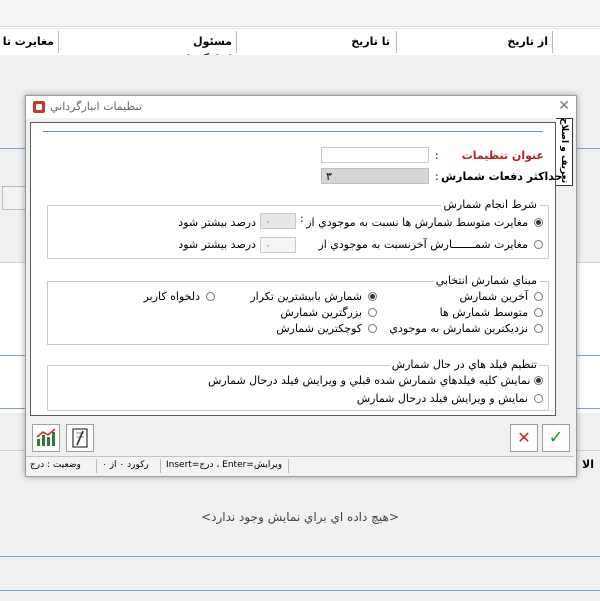 The image size is (600, 601). Describe the element at coordinates (125, 465) in the screenshot. I see `status-record: ركورد ۰ از ۰` at that location.